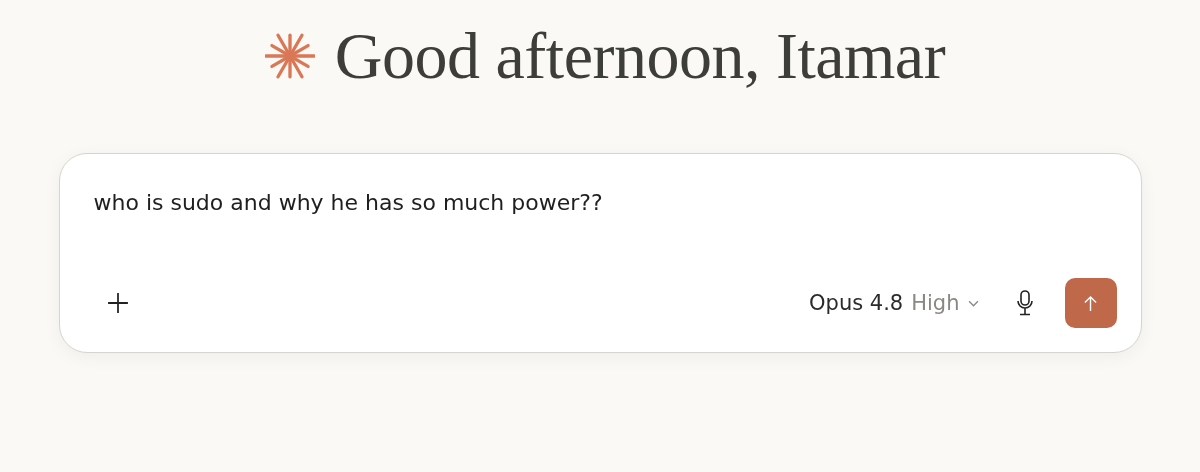  I want to click on asterisk-logo-icon, so click(289, 56).